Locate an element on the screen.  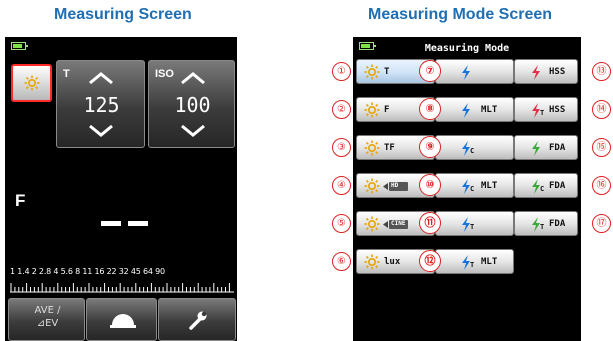
mode-button-9: C is located at coordinates (474, 147).